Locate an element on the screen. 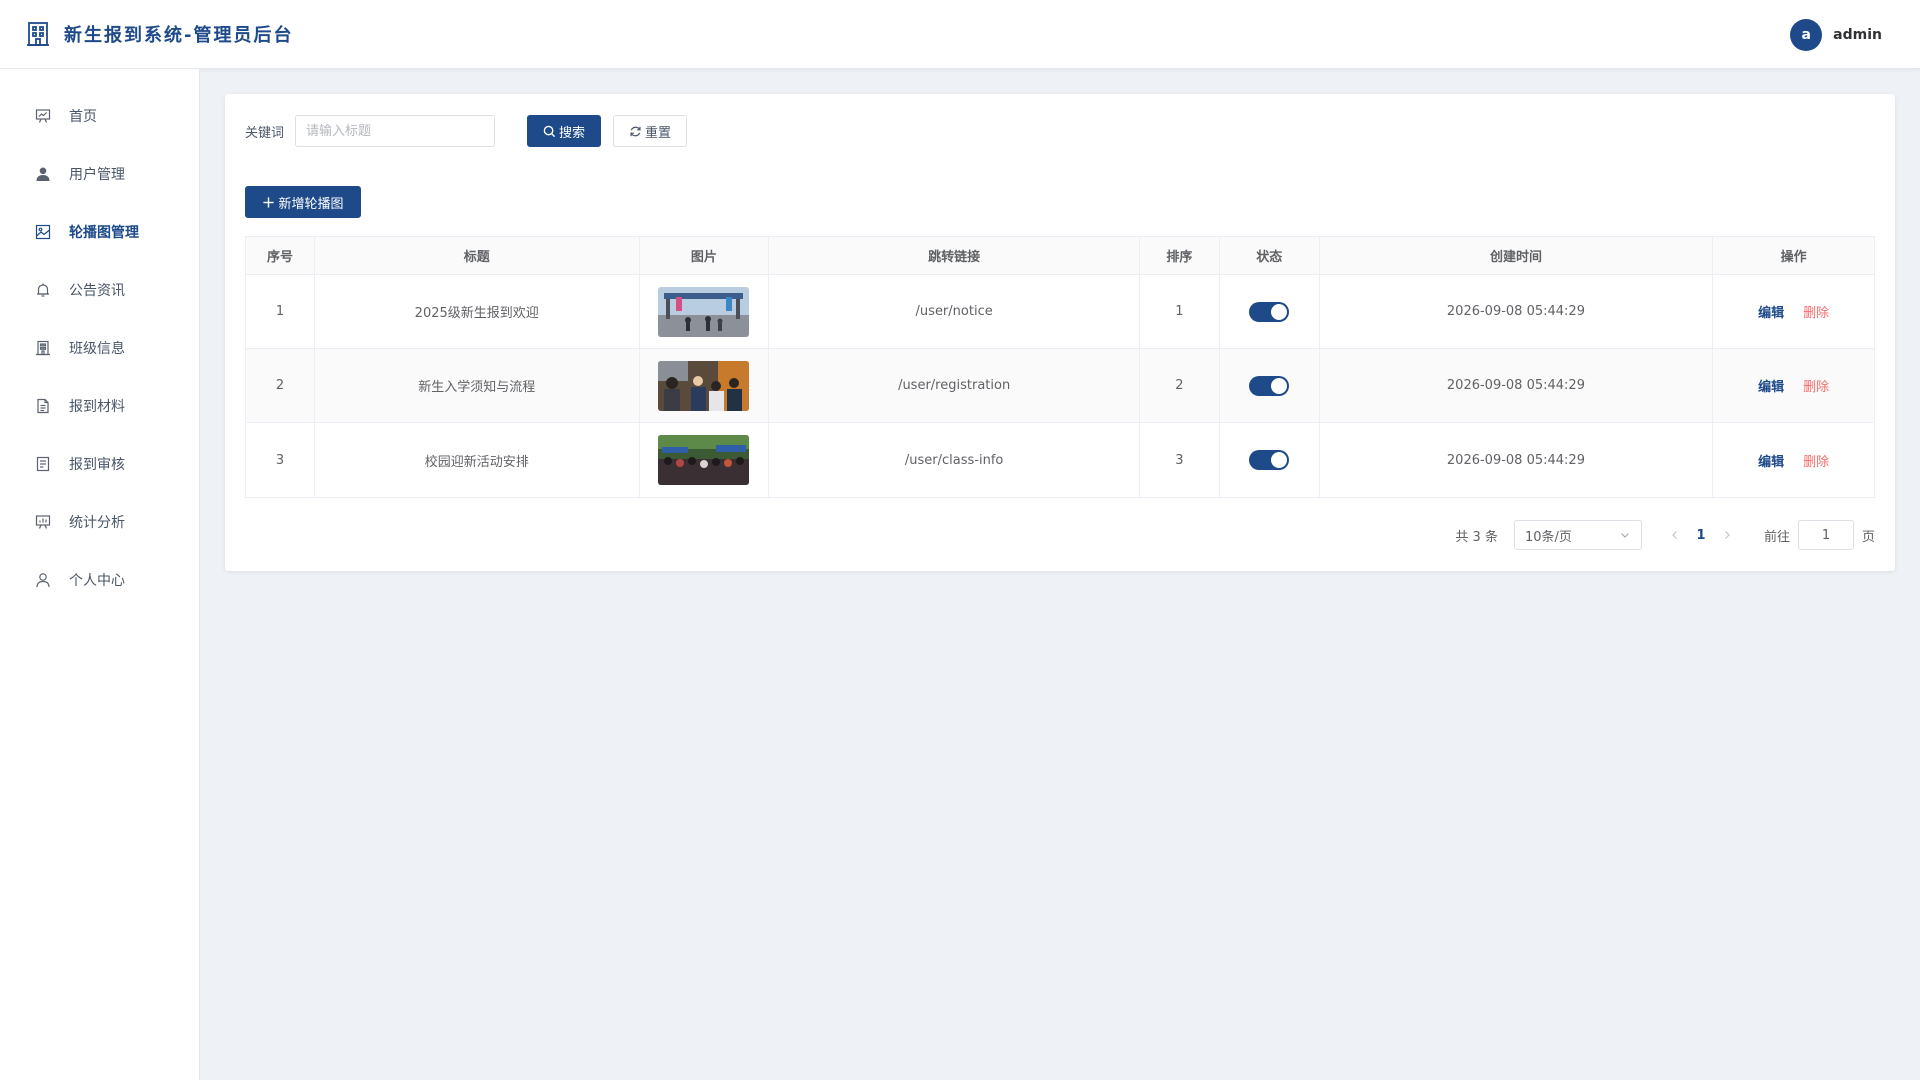 This screenshot has width=1920, height=1080. column-header: 跳转链接 is located at coordinates (954, 255).